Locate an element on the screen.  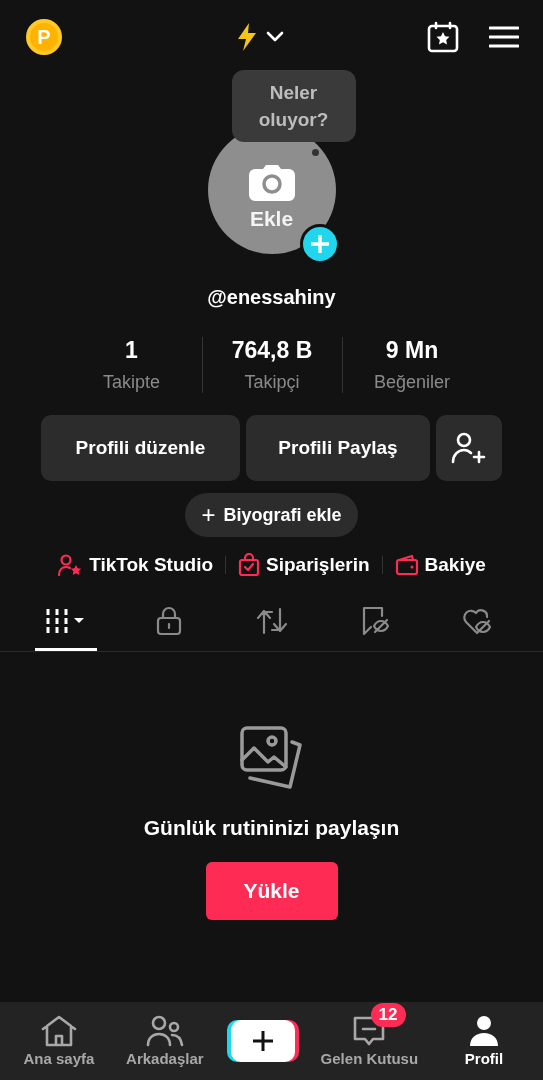
photos-icon is located at coordinates (271, 759).